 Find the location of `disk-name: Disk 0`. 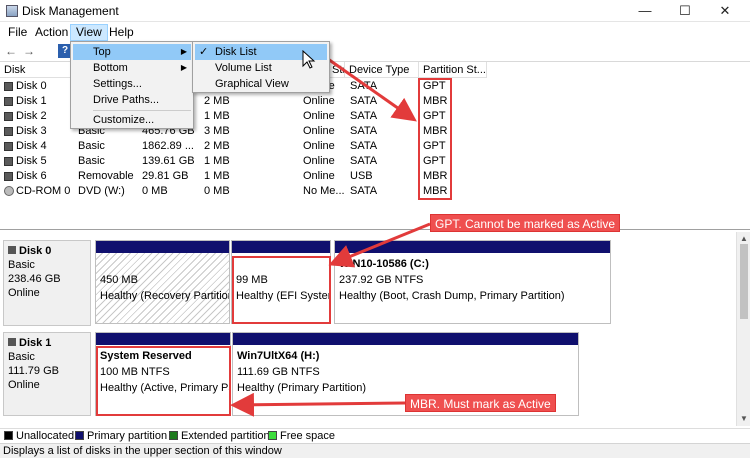

disk-name: Disk 0 is located at coordinates (35, 251).